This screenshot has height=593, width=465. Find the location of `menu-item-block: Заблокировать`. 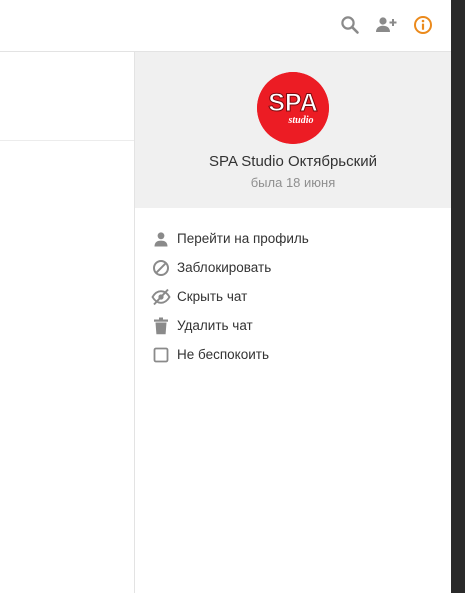

menu-item-block: Заблокировать is located at coordinates (296, 267).